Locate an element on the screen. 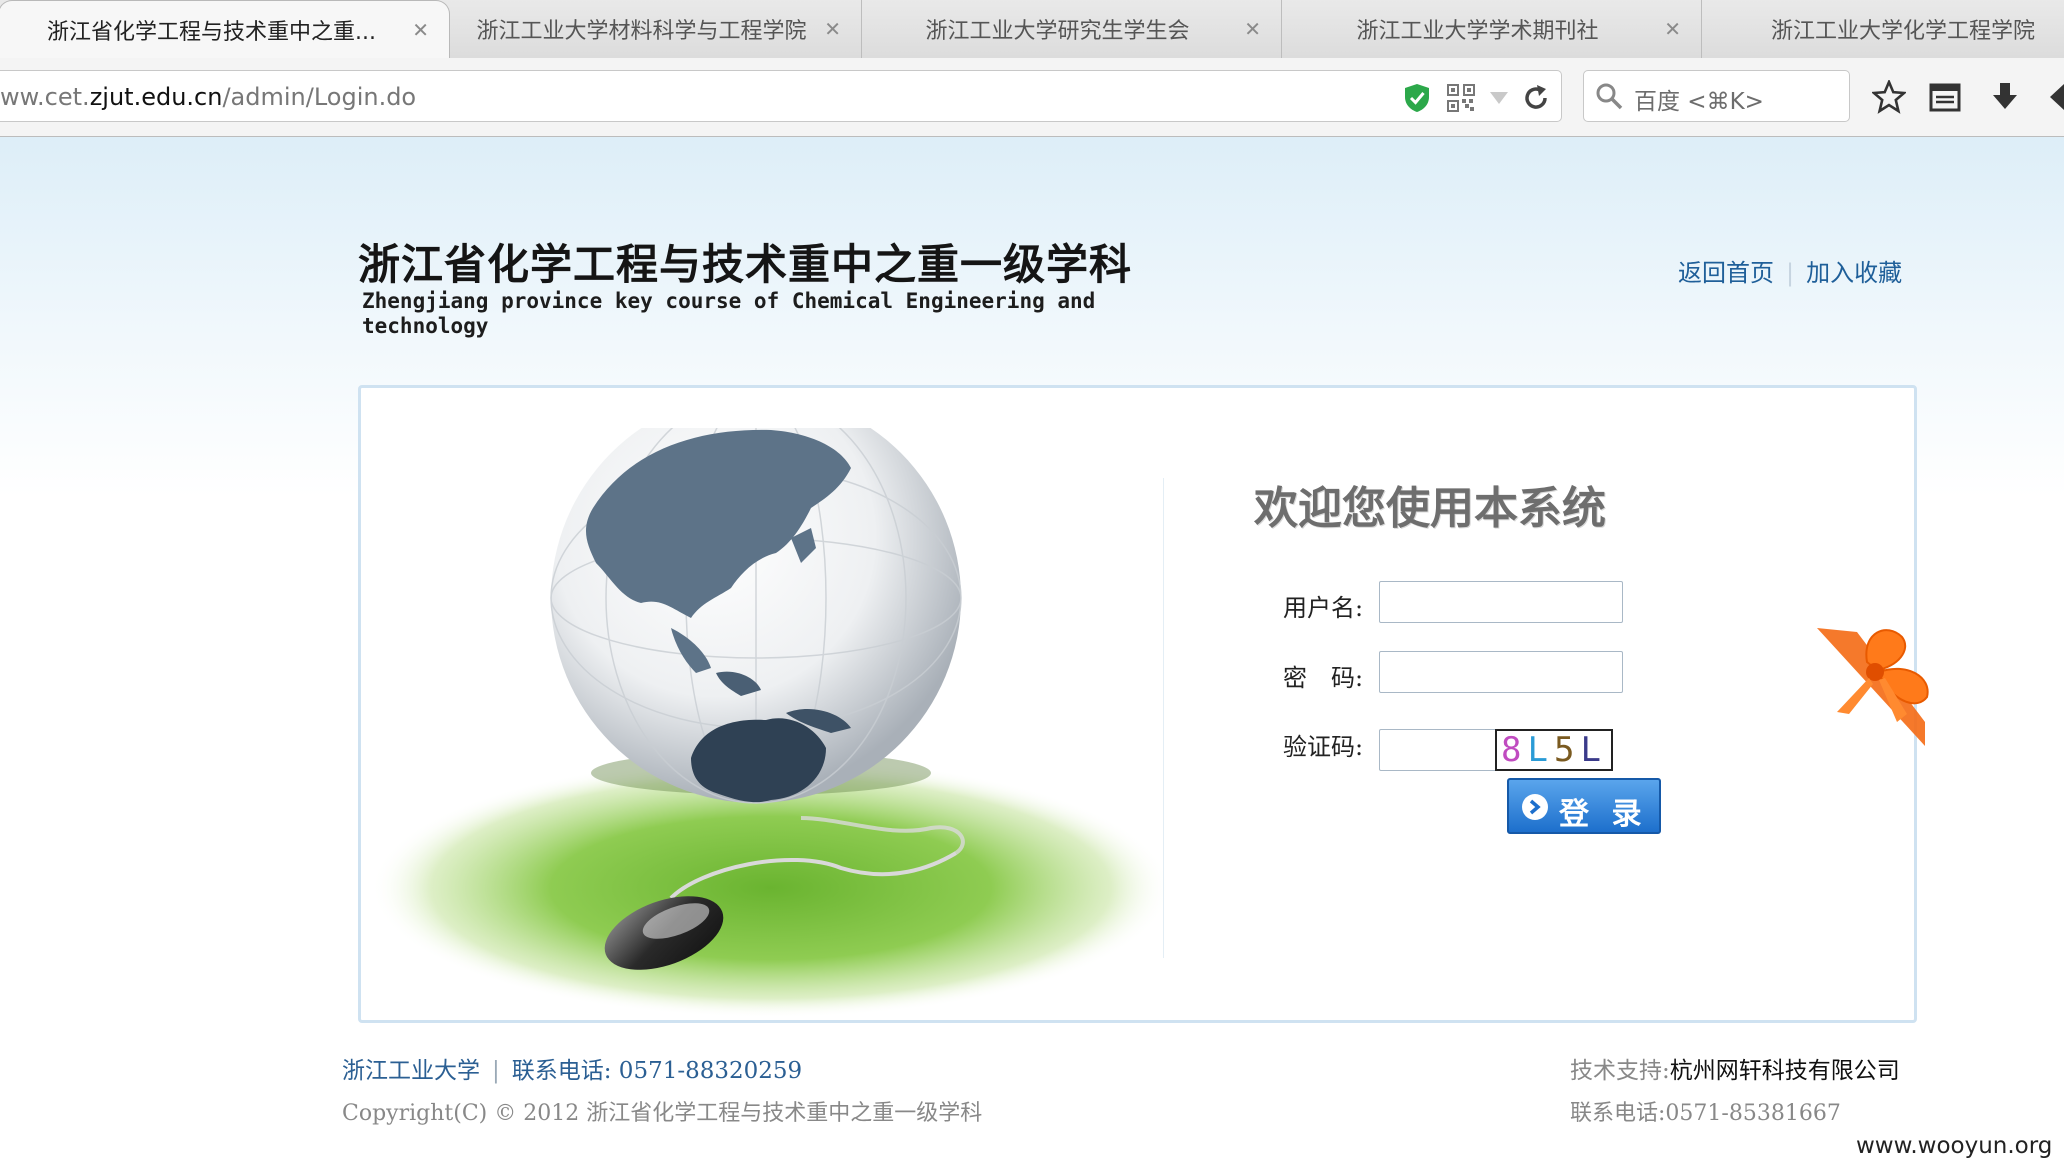  site-title: 浙江省化学工程与技术重中之重一级学科 is located at coordinates (745, 264).